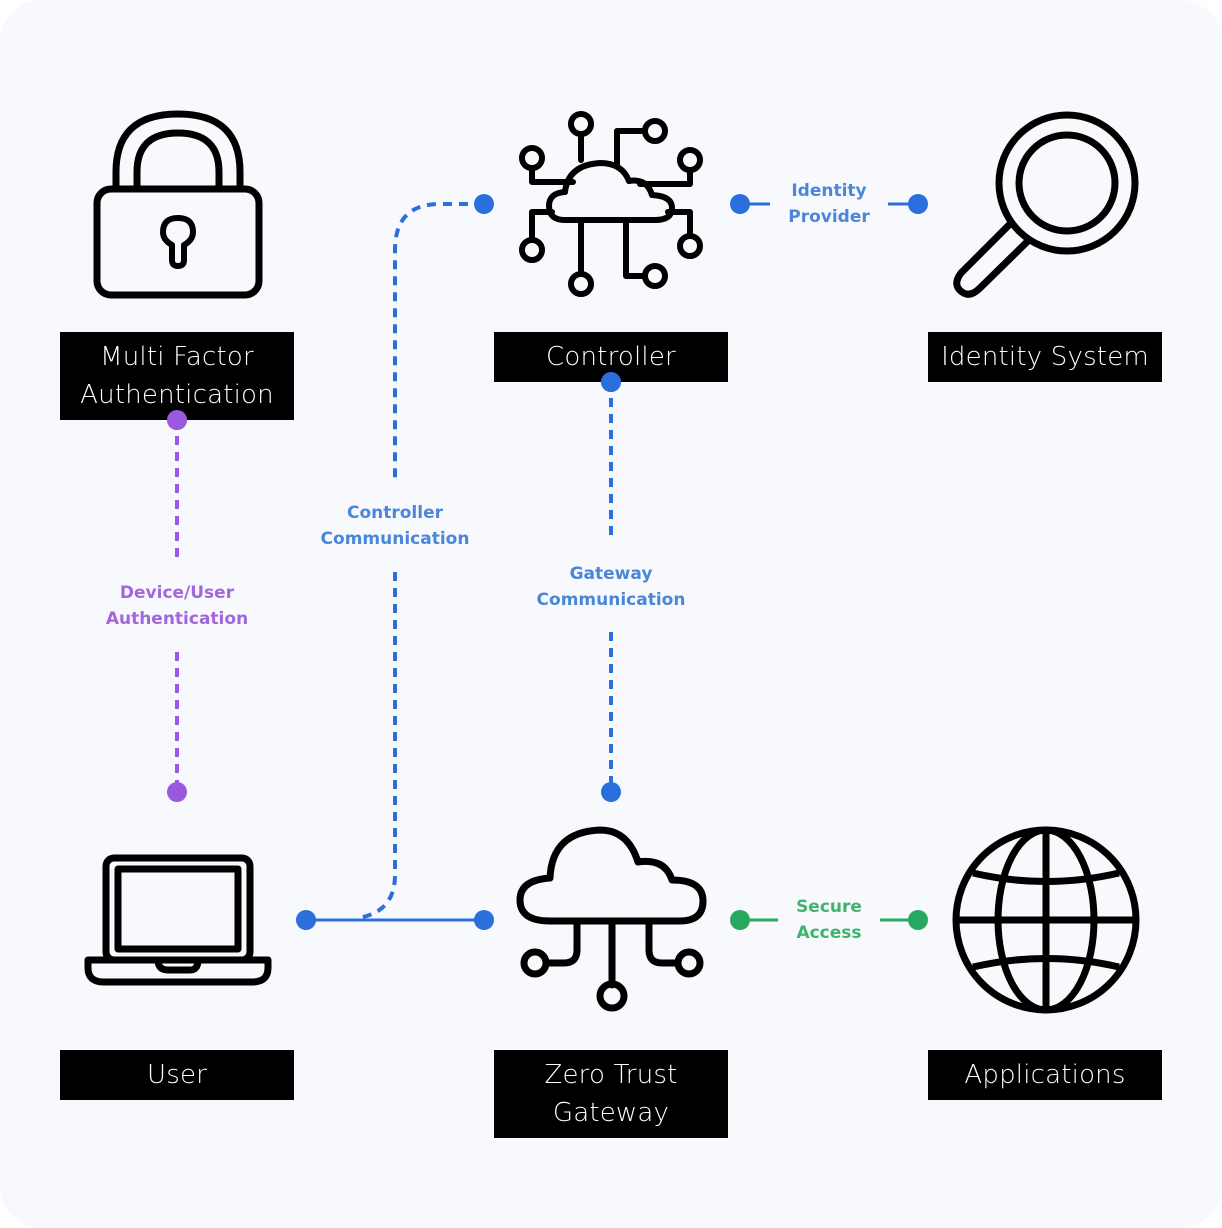  I want to click on edge-label-line: Authentication, so click(177, 619).